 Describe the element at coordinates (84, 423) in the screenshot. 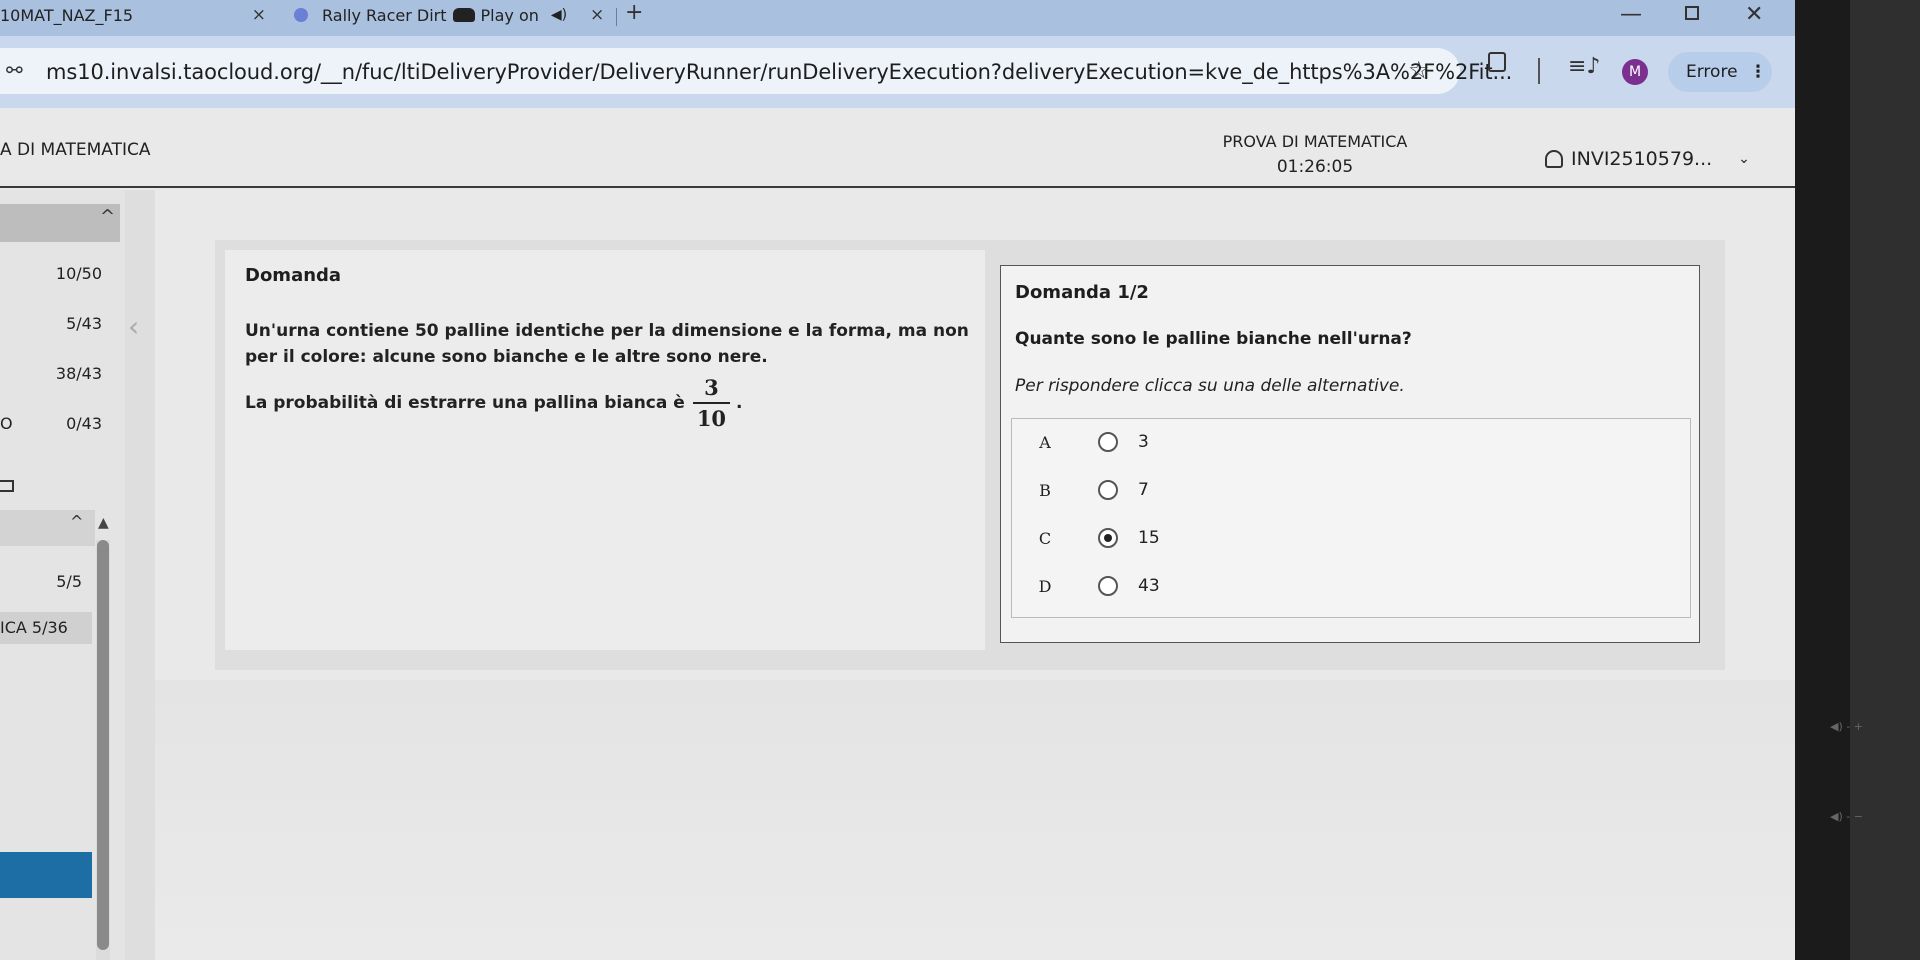

I see `section-progress: 0/43` at that location.